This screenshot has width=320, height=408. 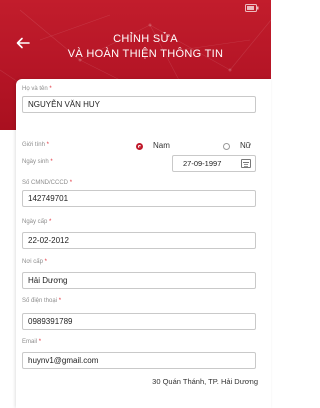 I want to click on issue-date-field: 22-02-2012, so click(x=139, y=240).